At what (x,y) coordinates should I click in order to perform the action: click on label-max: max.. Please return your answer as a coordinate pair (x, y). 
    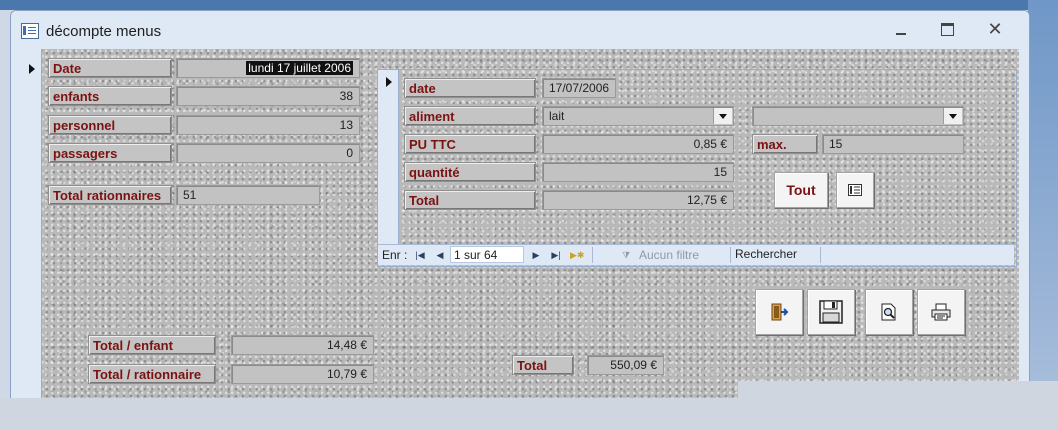
    Looking at the image, I should click on (785, 144).